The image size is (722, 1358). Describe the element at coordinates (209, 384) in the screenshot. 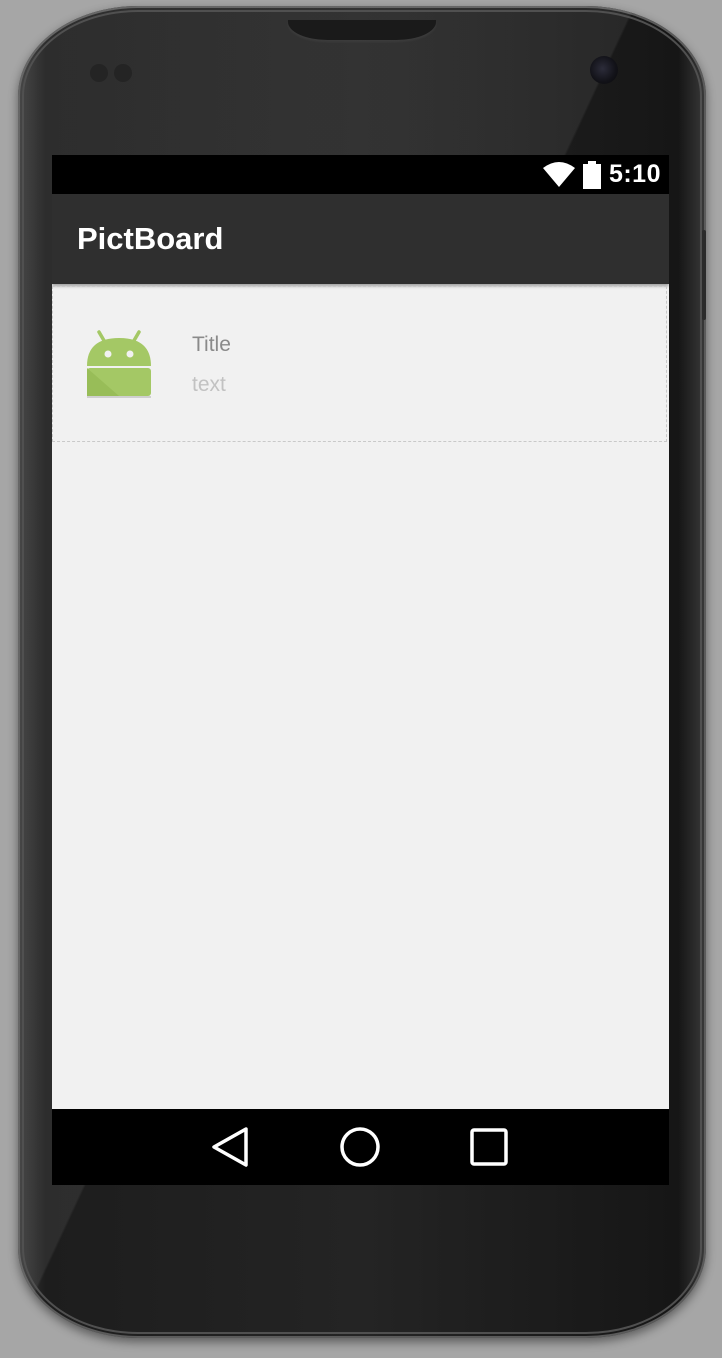

I see `list-item-text: text` at that location.